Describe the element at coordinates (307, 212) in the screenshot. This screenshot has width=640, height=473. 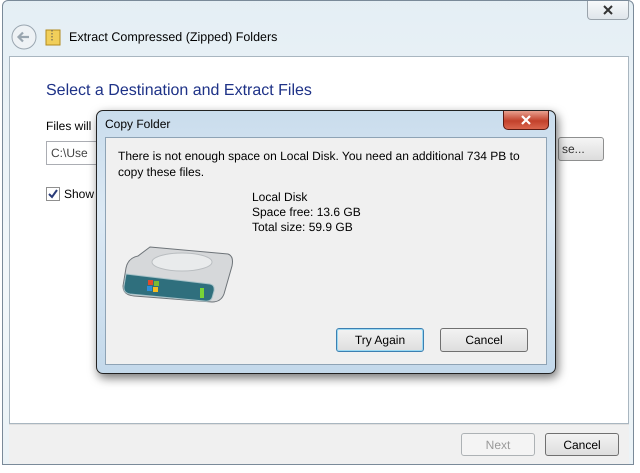
I see `space-free: Space free: 13.6 GB` at that location.